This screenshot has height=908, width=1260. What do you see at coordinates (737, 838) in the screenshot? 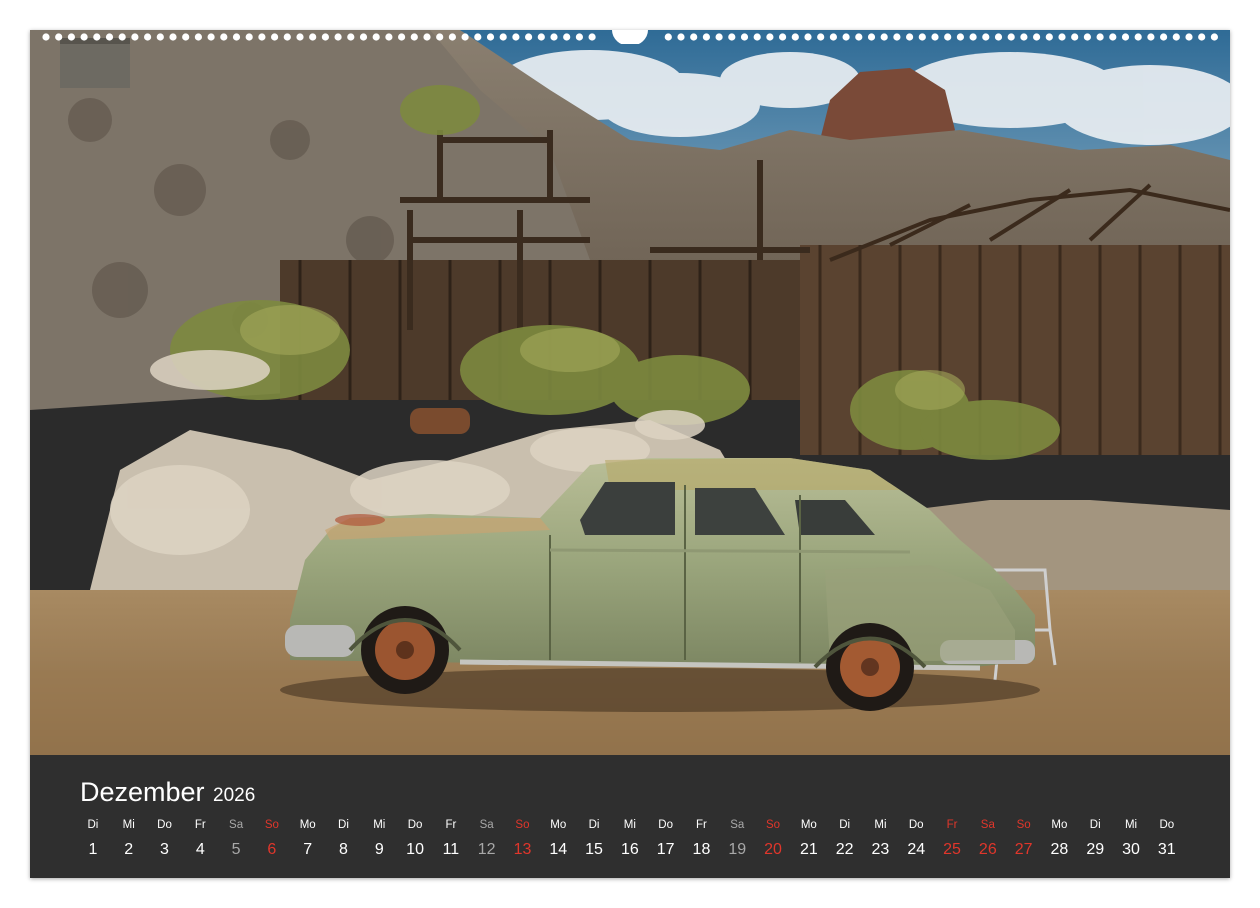
I see `day-column: Sa 19` at bounding box center [737, 838].